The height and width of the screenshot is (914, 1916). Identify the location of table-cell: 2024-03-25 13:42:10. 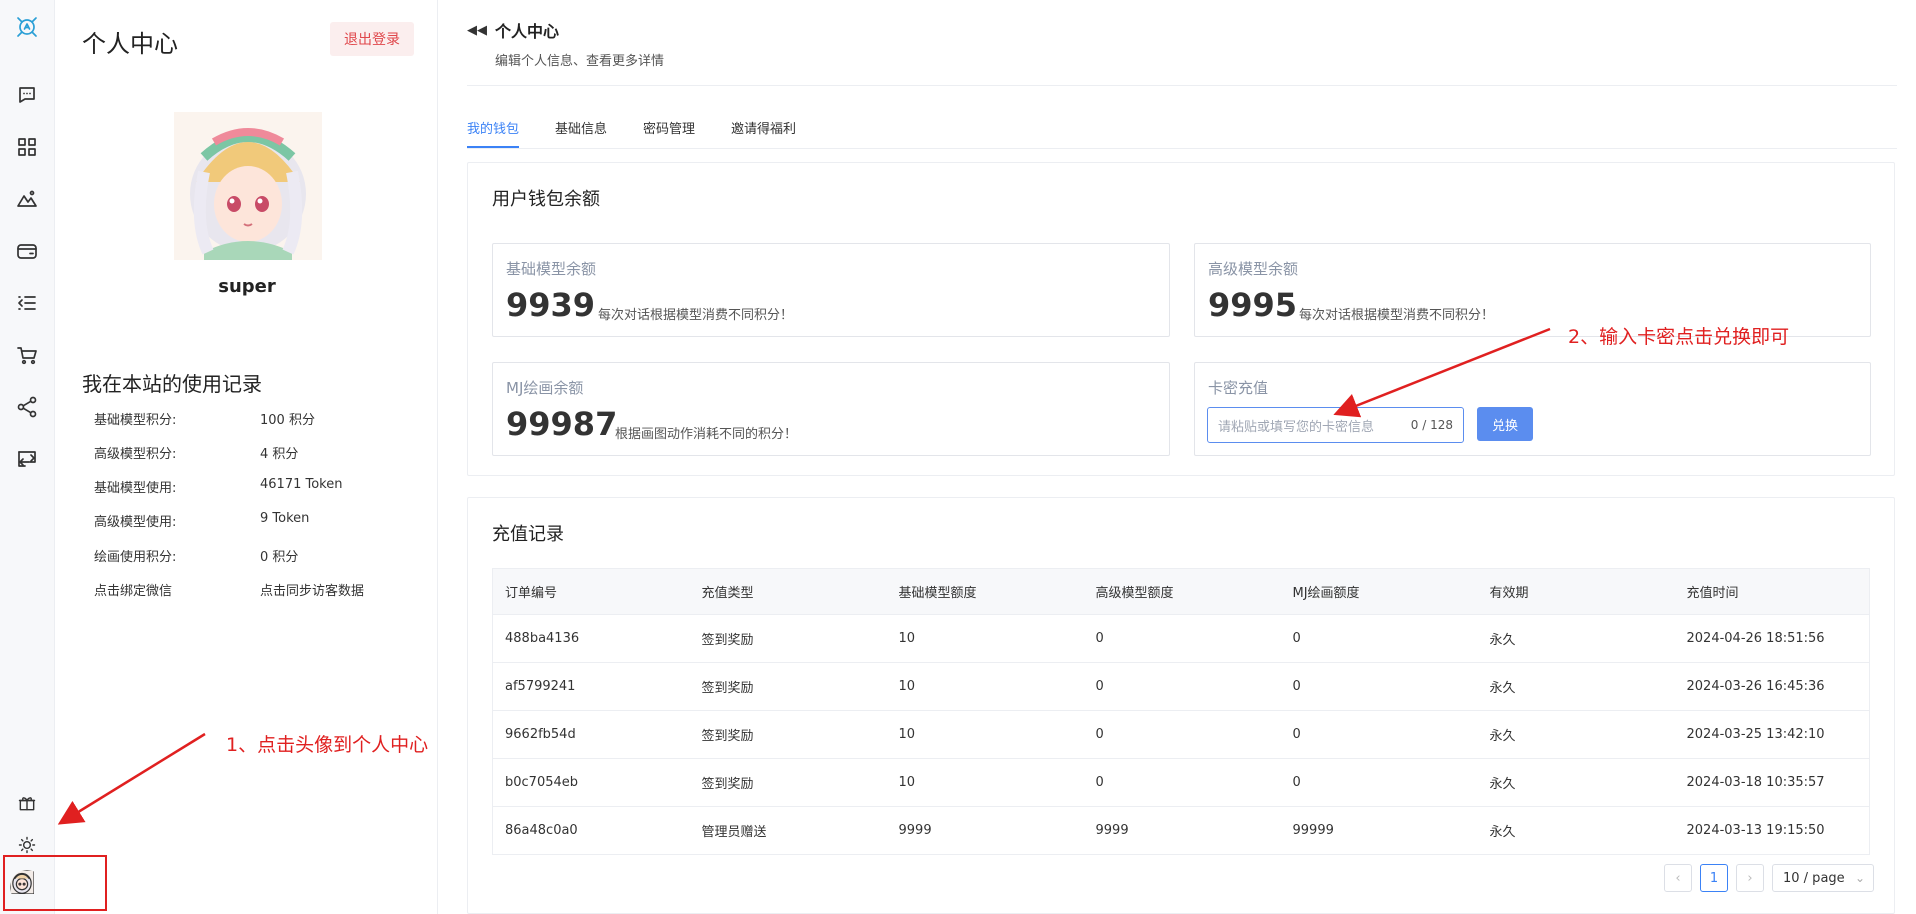
(1772, 734).